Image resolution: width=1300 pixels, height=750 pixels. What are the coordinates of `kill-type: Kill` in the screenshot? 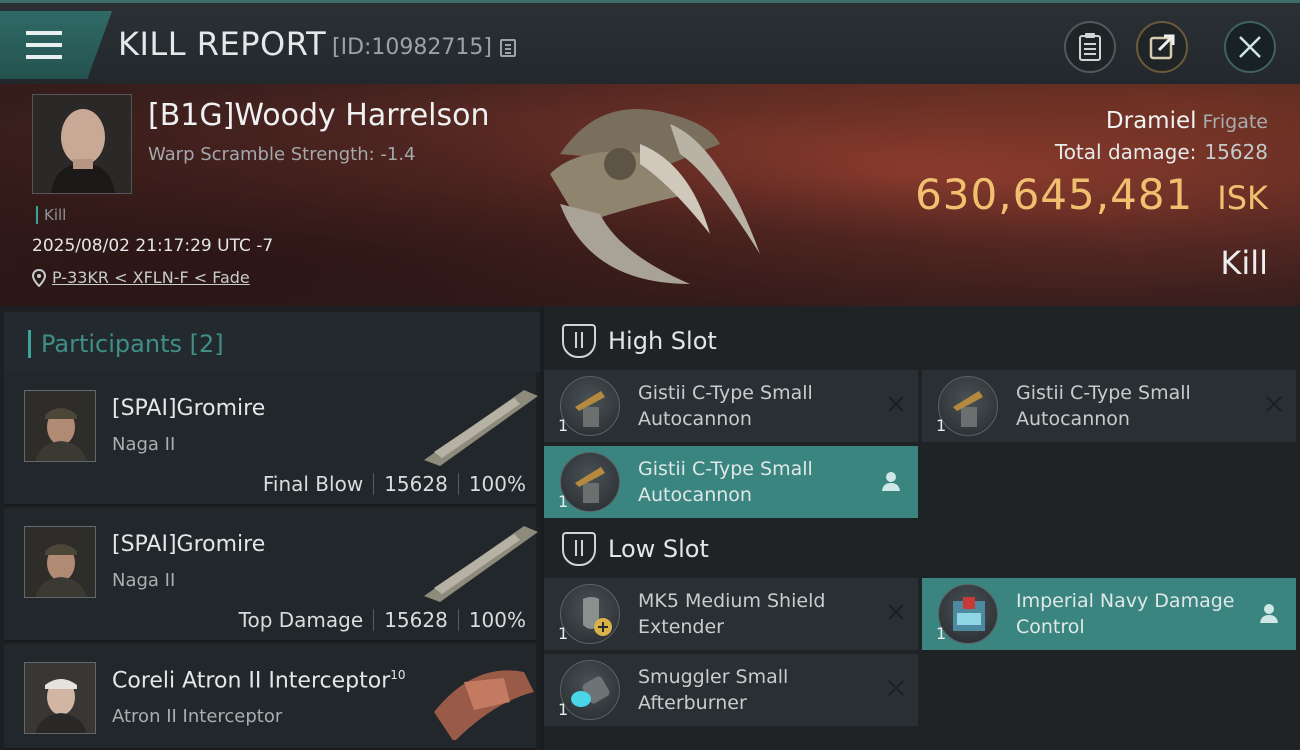 It's located at (1244, 263).